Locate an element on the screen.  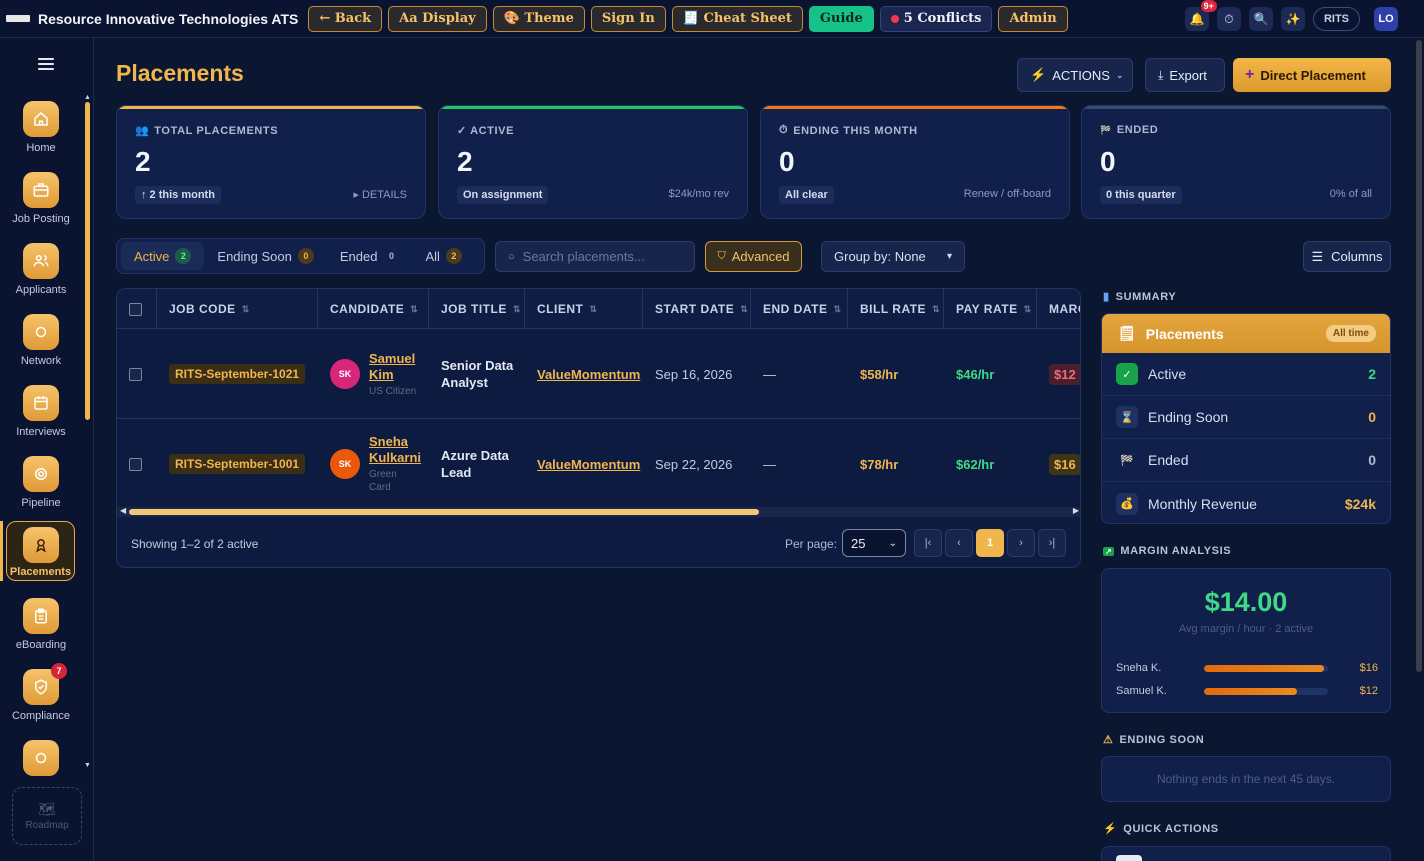
direct-placement-label: Direct Placement is located at coordinates (1313, 75).